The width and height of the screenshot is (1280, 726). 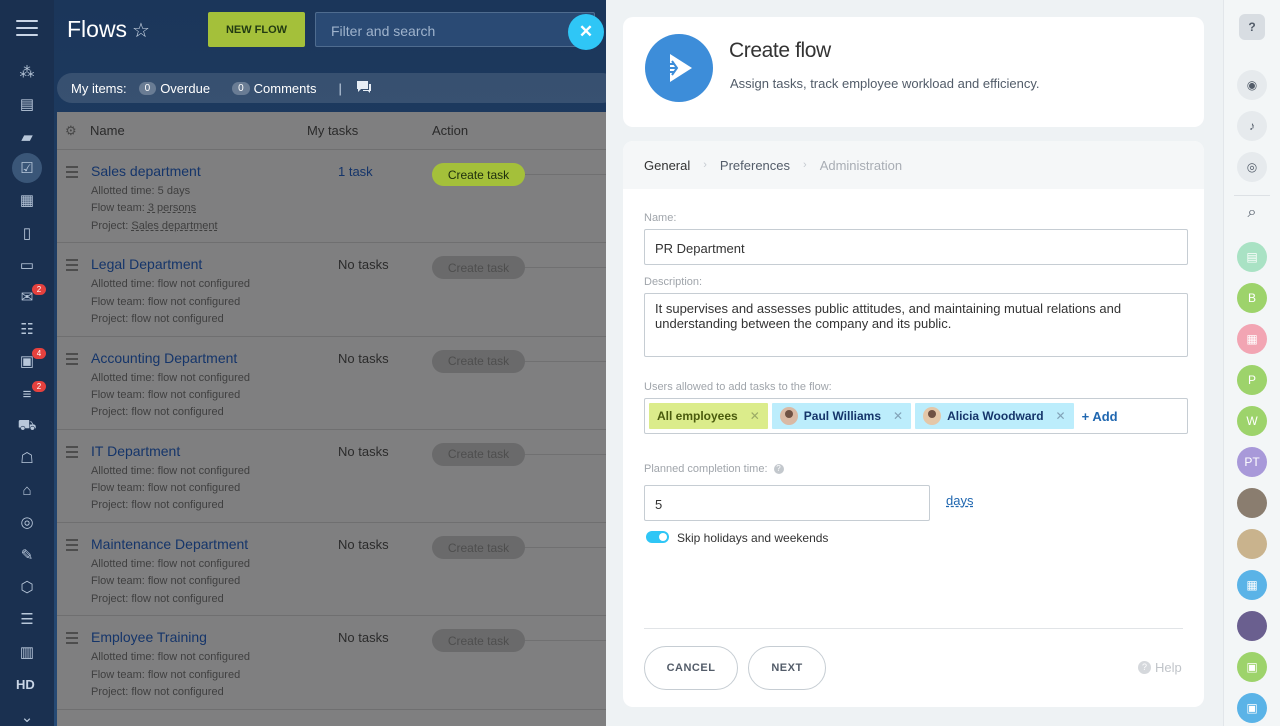 What do you see at coordinates (1100, 416) in the screenshot?
I see `add-user-button: + Add` at bounding box center [1100, 416].